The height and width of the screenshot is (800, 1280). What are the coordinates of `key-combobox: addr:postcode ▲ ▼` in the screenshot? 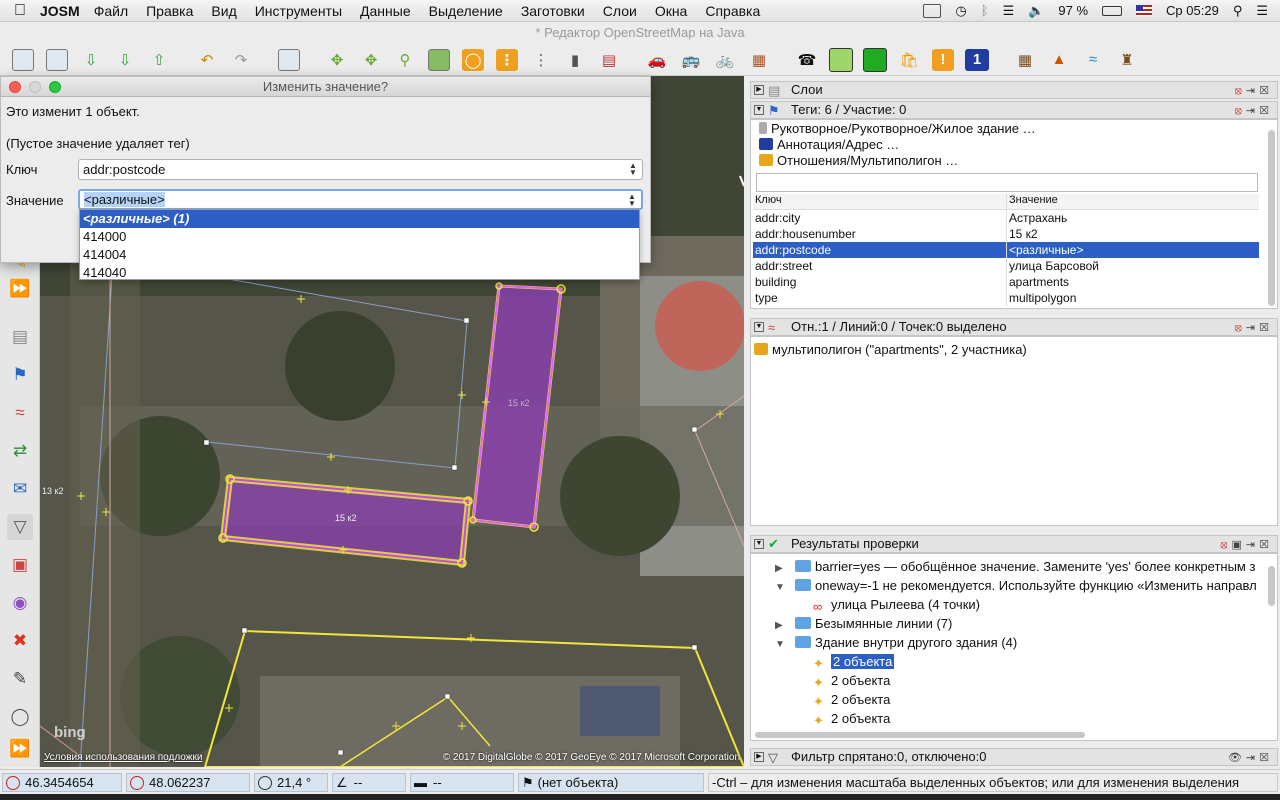 It's located at (360, 169).